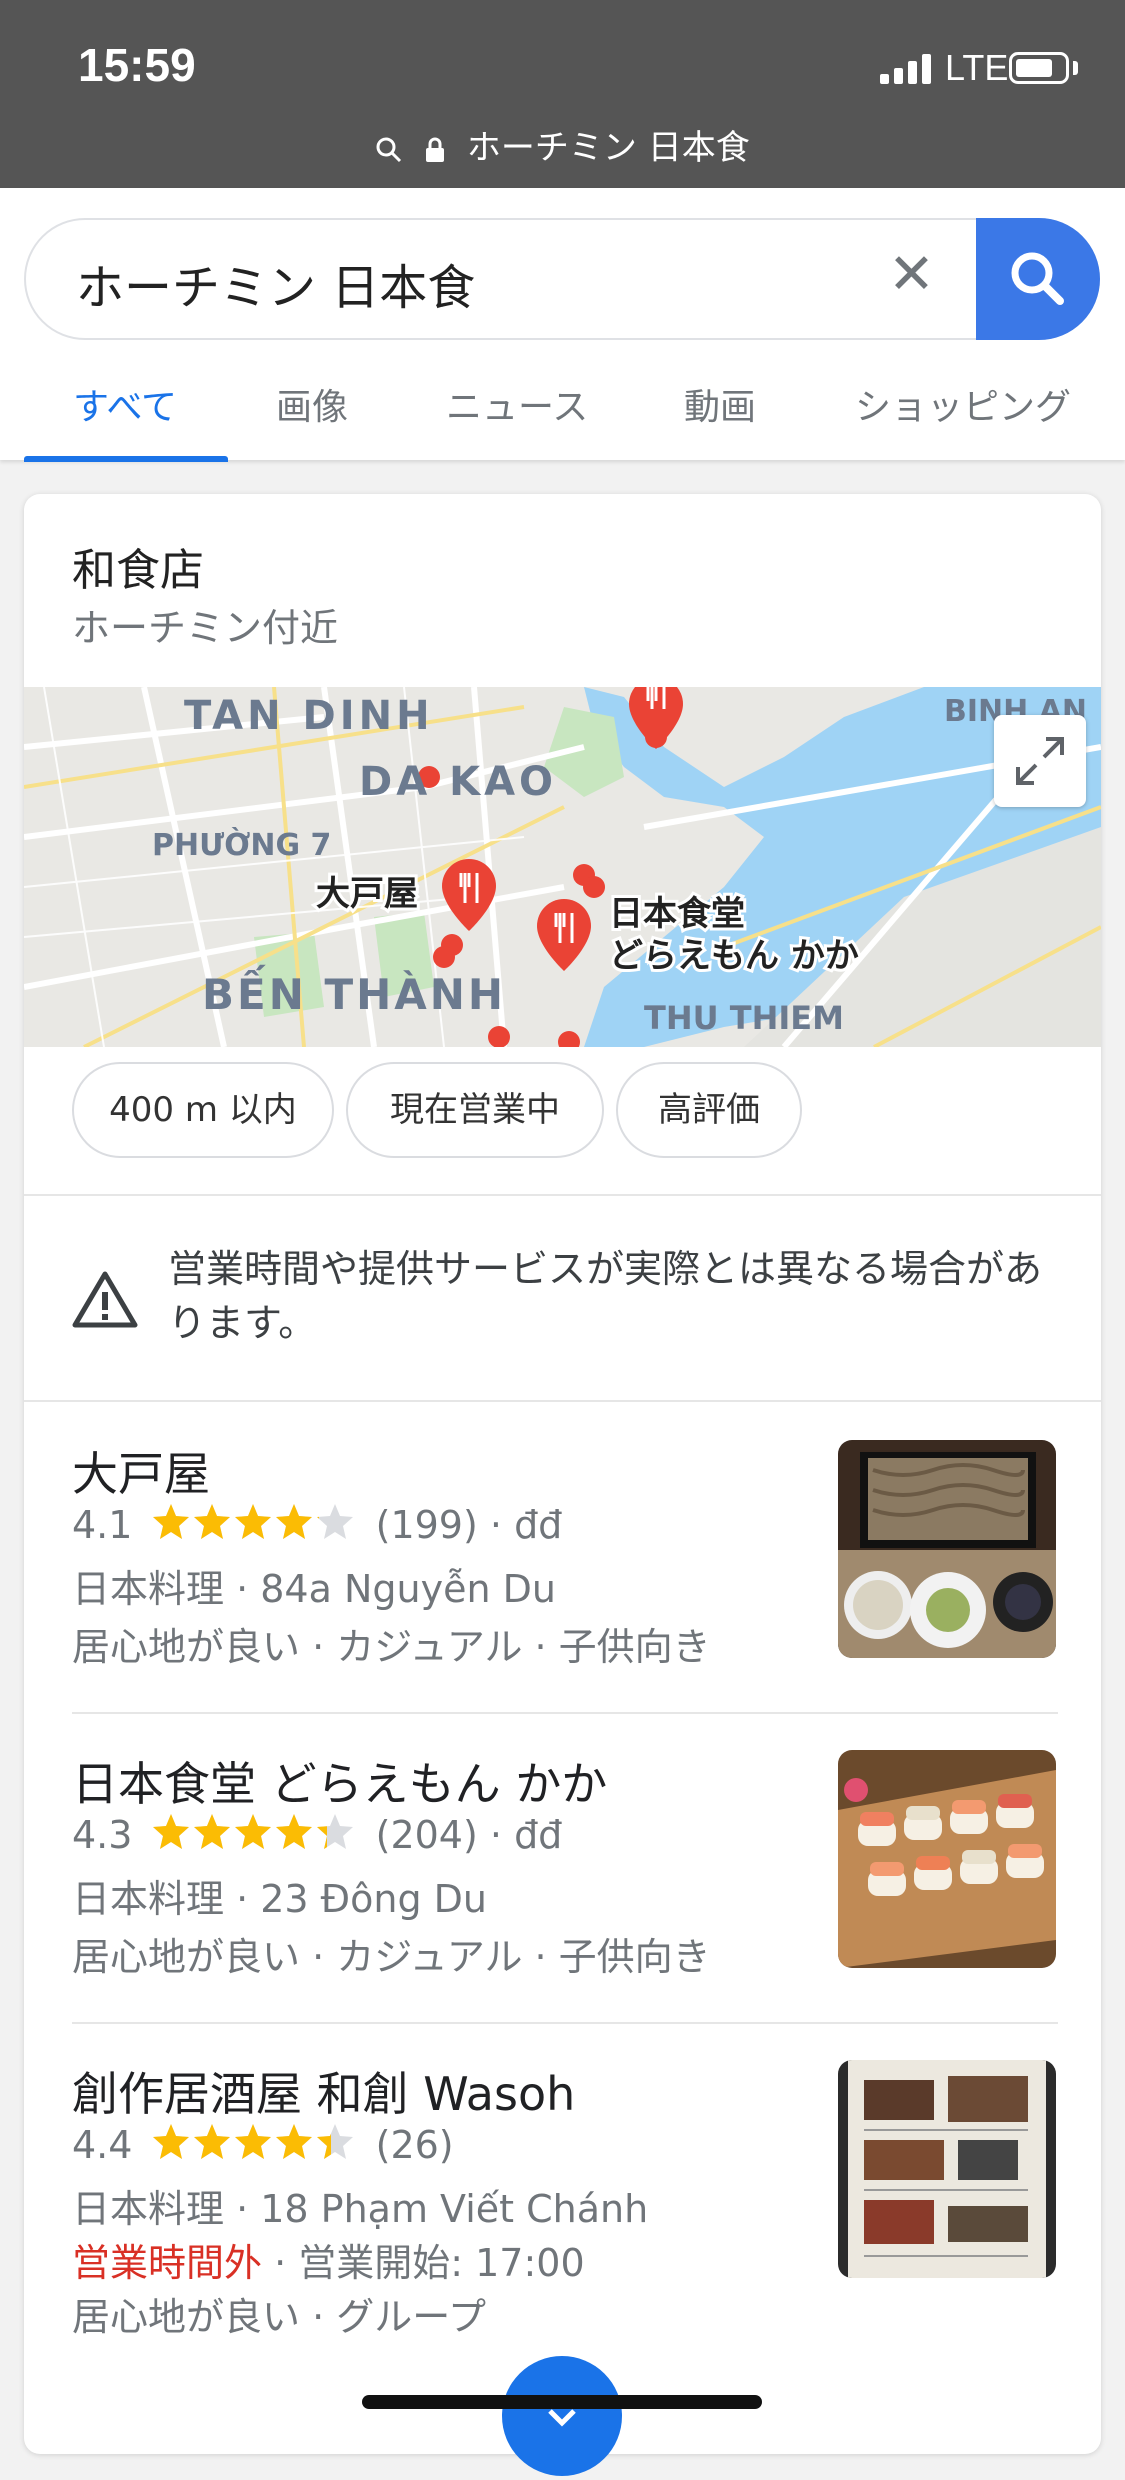 The height and width of the screenshot is (2480, 1125). What do you see at coordinates (339, 1781) in the screenshot?
I see `listing-name: 日本食堂 どらえもん かか` at bounding box center [339, 1781].